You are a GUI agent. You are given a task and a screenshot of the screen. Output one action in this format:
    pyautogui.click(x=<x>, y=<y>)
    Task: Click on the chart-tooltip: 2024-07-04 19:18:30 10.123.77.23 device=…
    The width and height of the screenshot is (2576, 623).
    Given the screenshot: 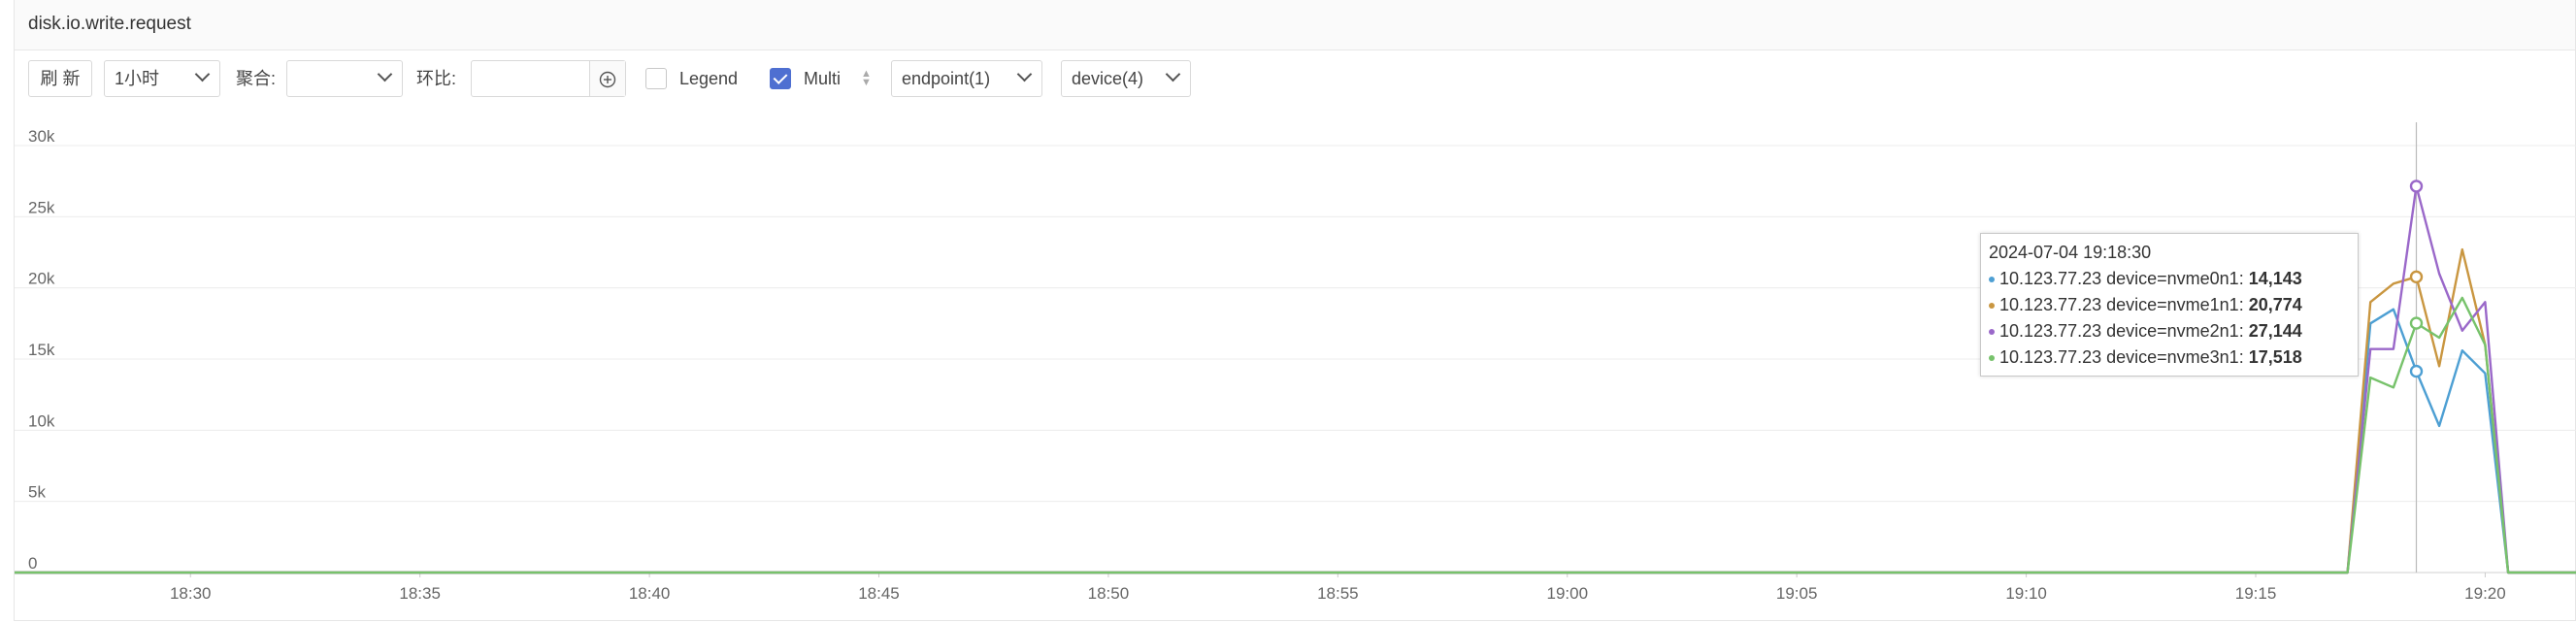 What is the action you would take?
    pyautogui.click(x=2169, y=305)
    